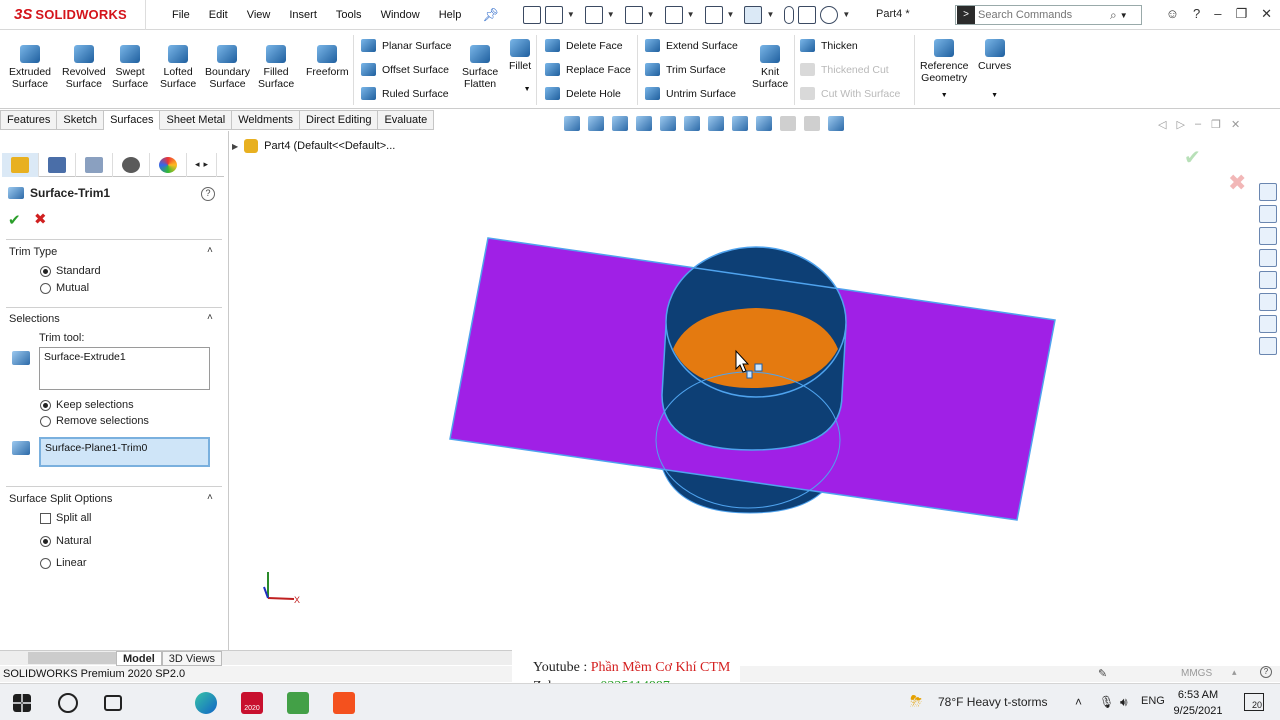  Describe the element at coordinates (993, 702) in the screenshot. I see `weather-text: 78°F Heavy t-storms` at that location.